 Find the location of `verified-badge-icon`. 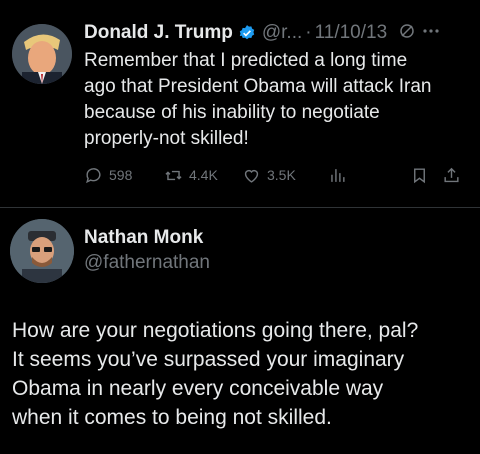

verified-badge-icon is located at coordinates (247, 32).